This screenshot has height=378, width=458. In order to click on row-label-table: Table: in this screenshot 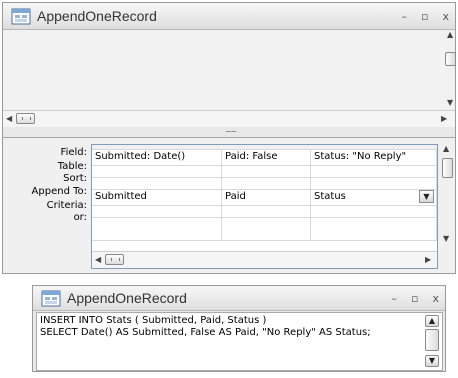, I will do `click(72, 166)`.